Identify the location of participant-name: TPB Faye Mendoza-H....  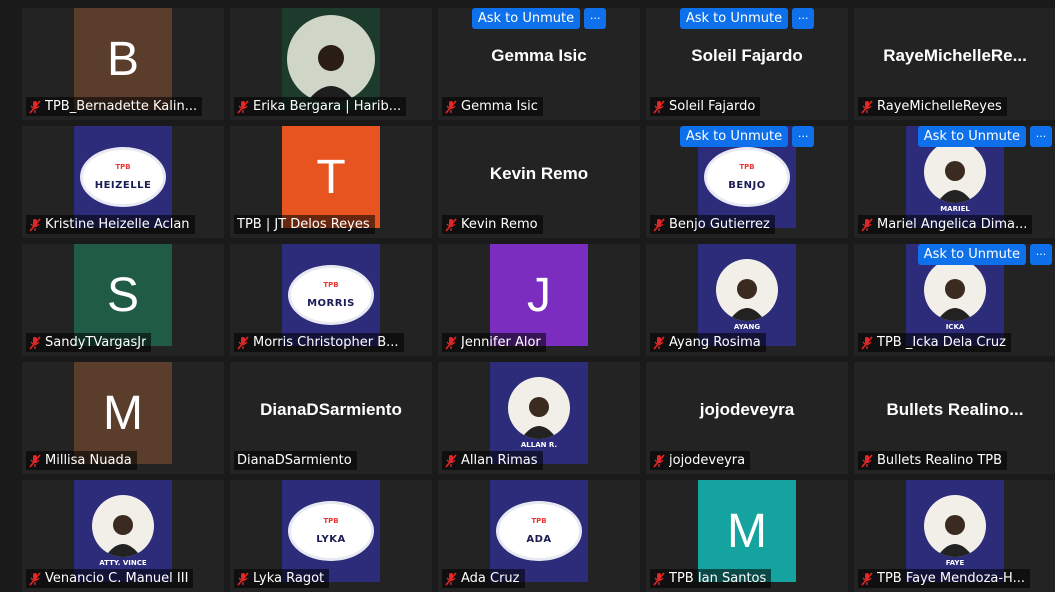
(951, 578).